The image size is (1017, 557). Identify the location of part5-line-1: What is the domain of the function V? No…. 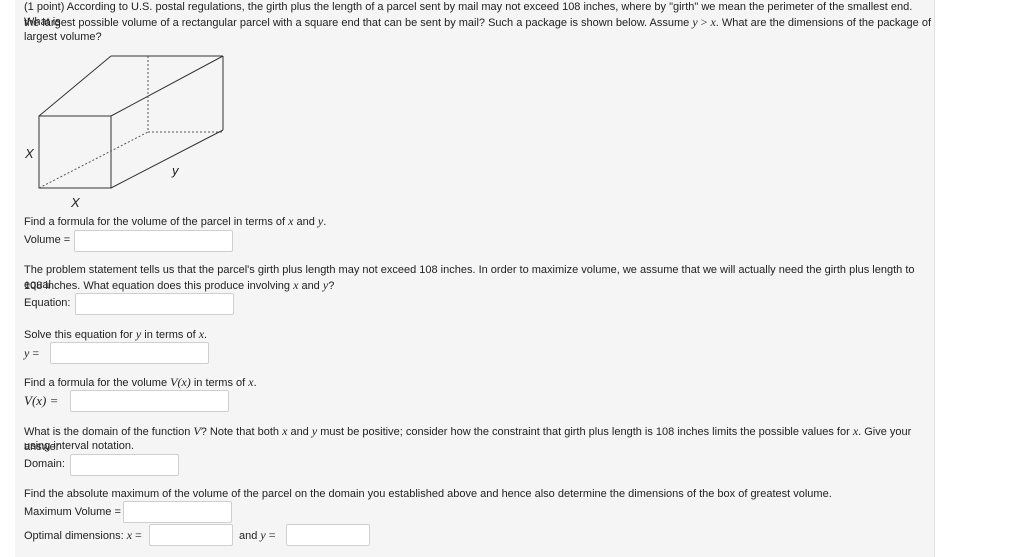
(468, 438).